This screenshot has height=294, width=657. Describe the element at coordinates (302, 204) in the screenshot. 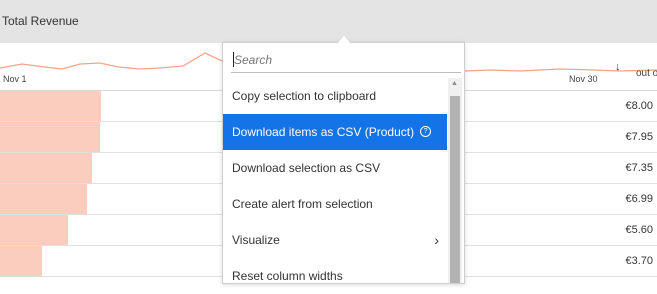

I see `menu-item-label: Create alert from selection` at that location.